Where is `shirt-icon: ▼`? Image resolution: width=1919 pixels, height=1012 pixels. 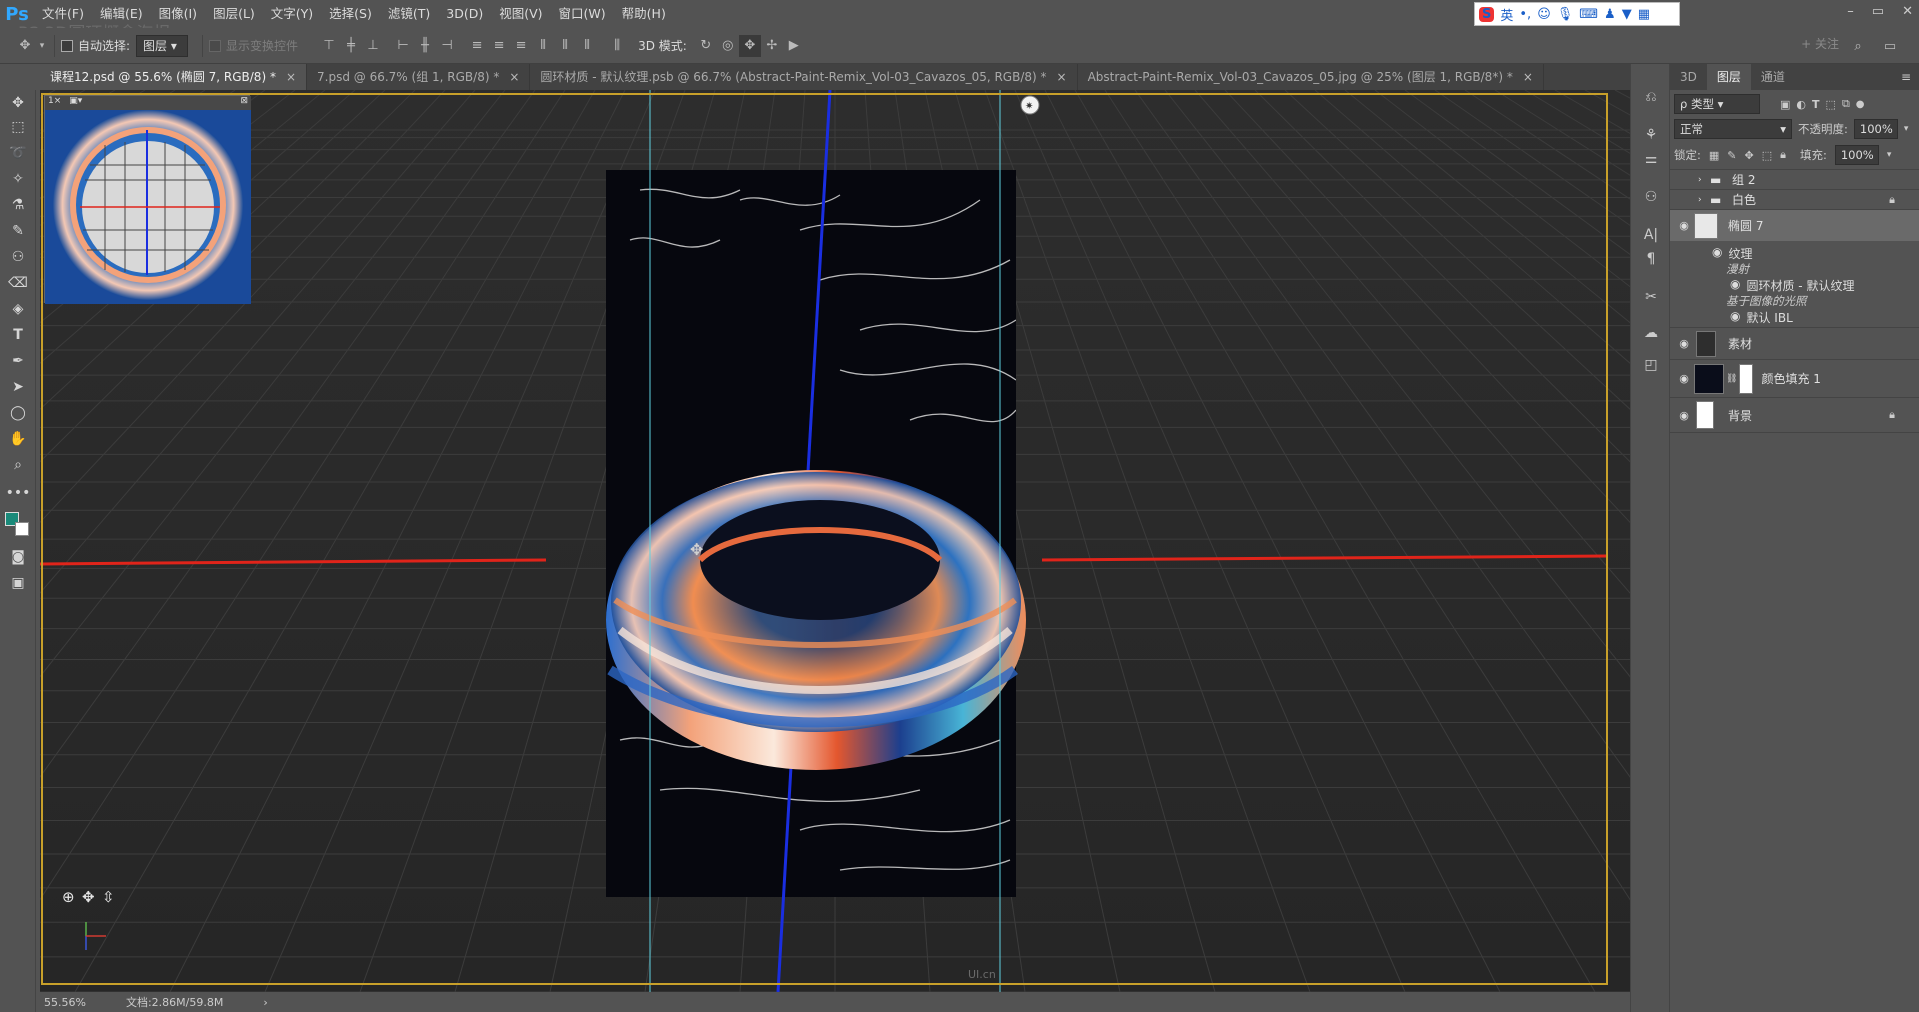 shirt-icon: ▼ is located at coordinates (1627, 14).